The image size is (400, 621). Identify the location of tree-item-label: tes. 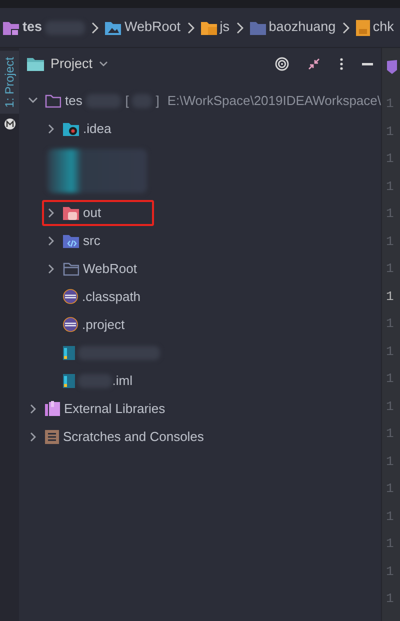
(73, 100).